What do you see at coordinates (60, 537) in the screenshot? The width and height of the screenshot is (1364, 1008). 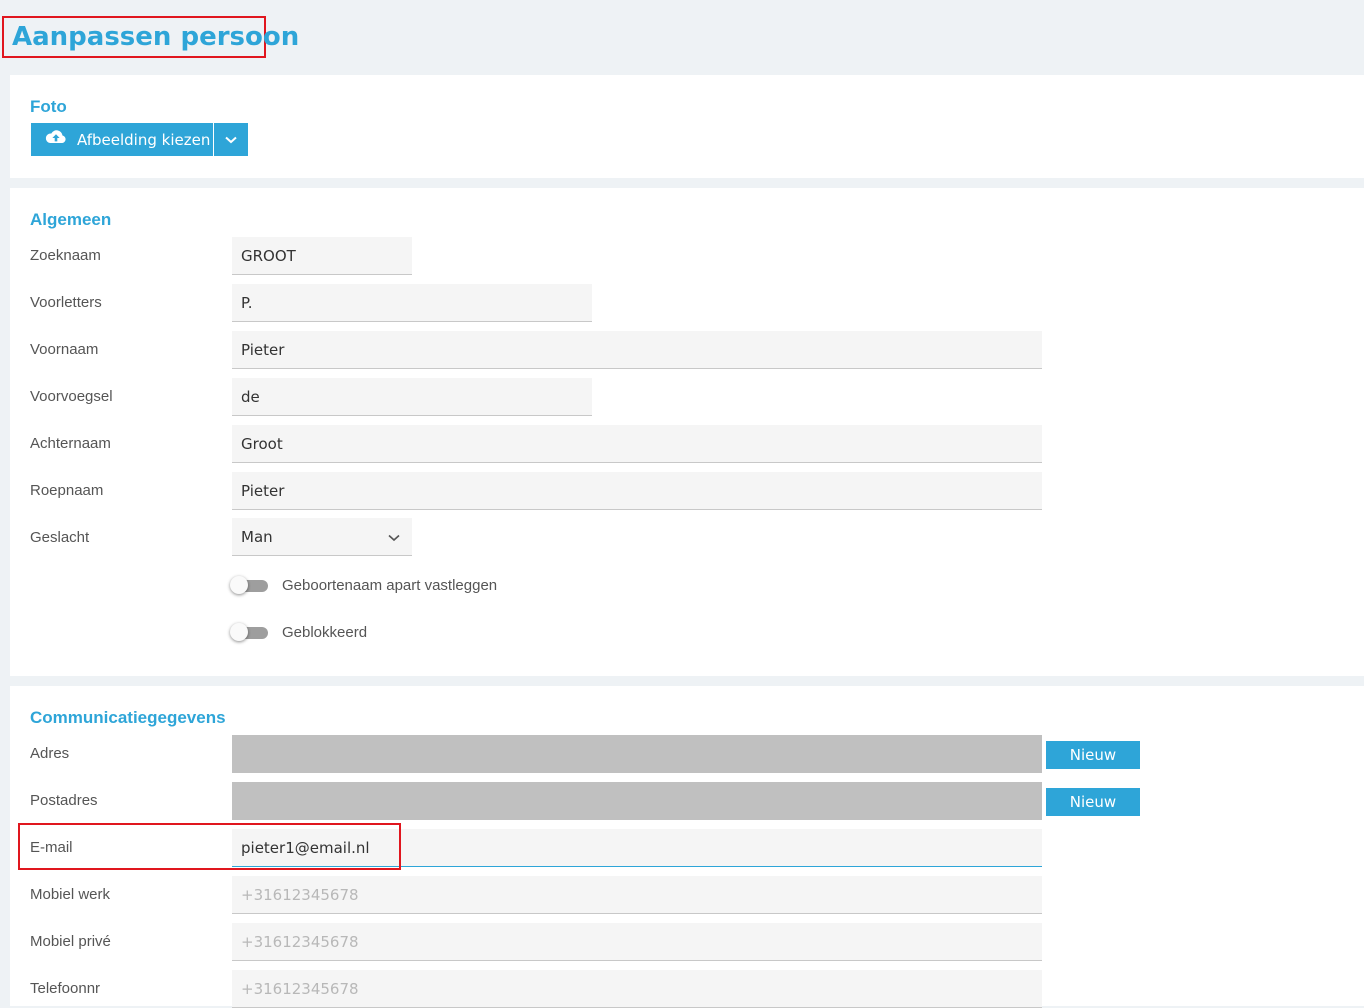 I see `geslacht-label: Geslacht` at bounding box center [60, 537].